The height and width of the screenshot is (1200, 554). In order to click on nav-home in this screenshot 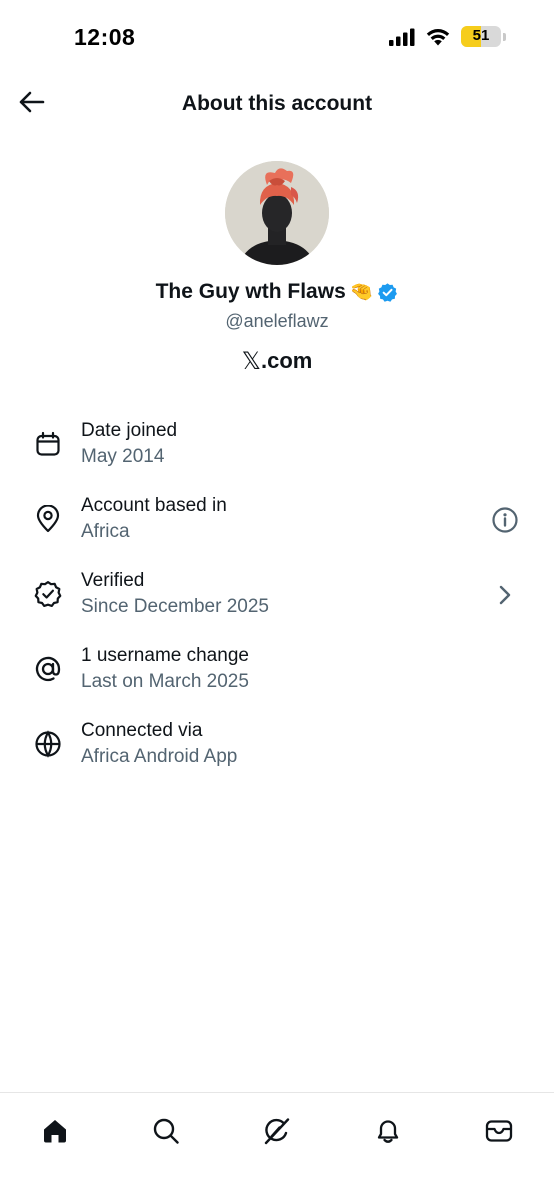, I will do `click(55, 1131)`.